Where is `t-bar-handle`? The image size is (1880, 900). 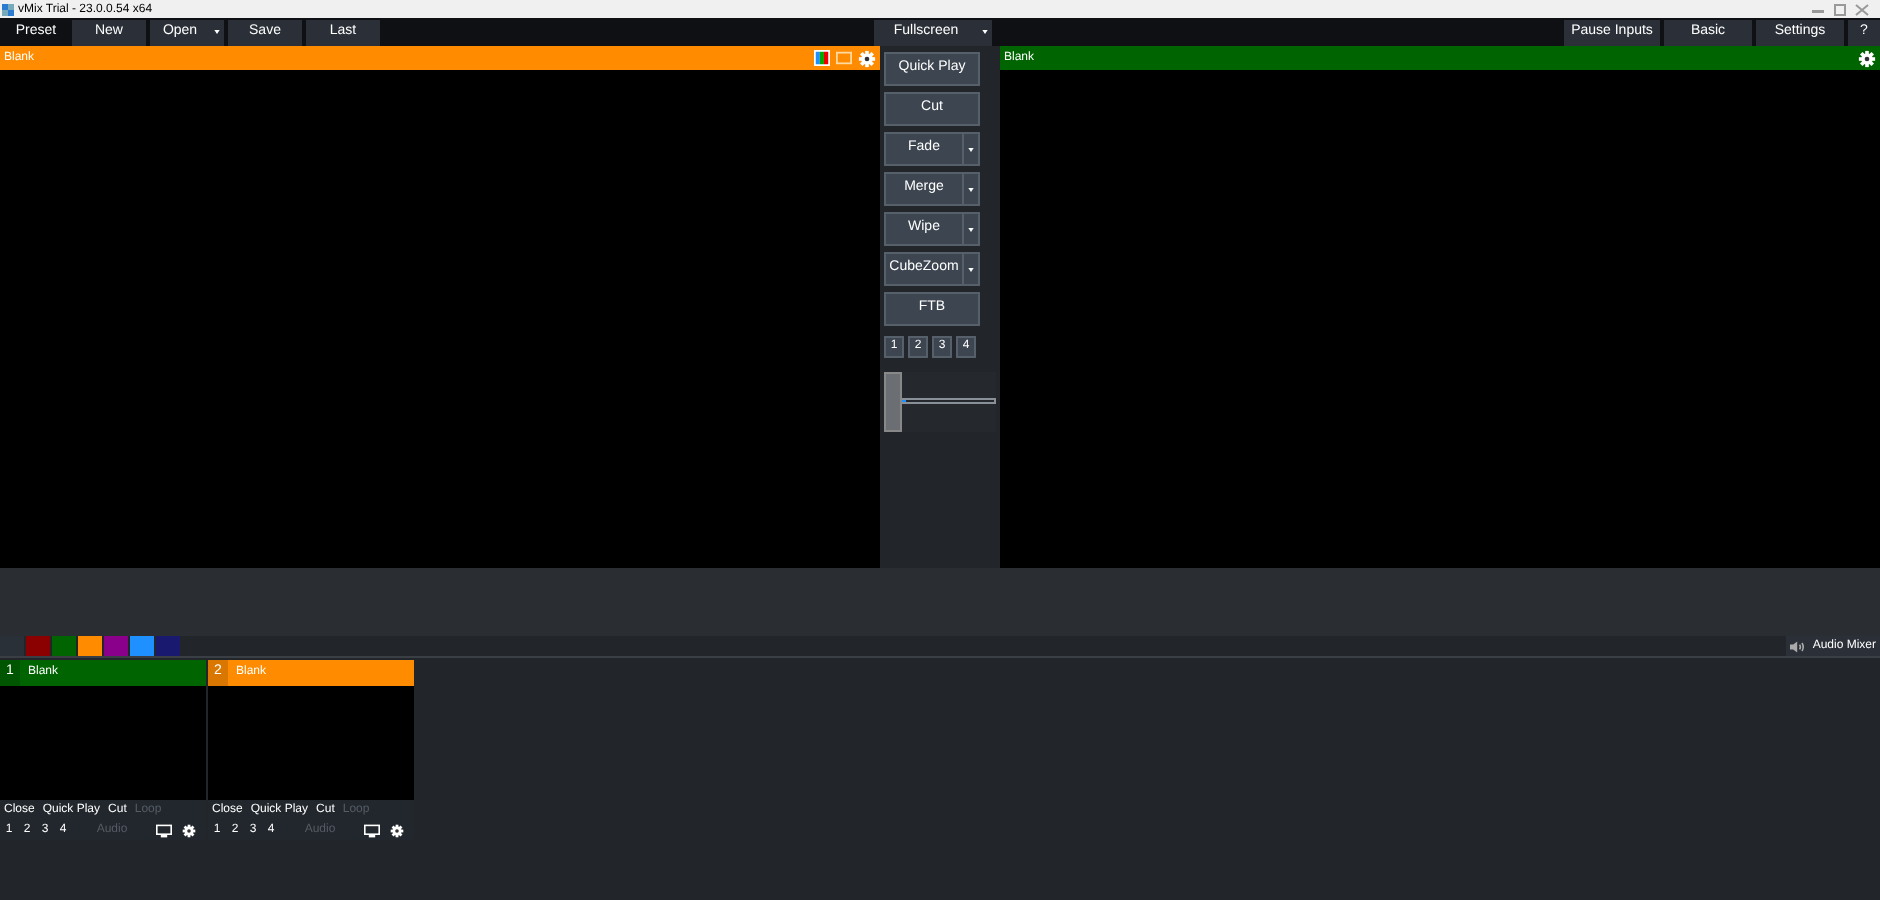
t-bar-handle is located at coordinates (893, 402).